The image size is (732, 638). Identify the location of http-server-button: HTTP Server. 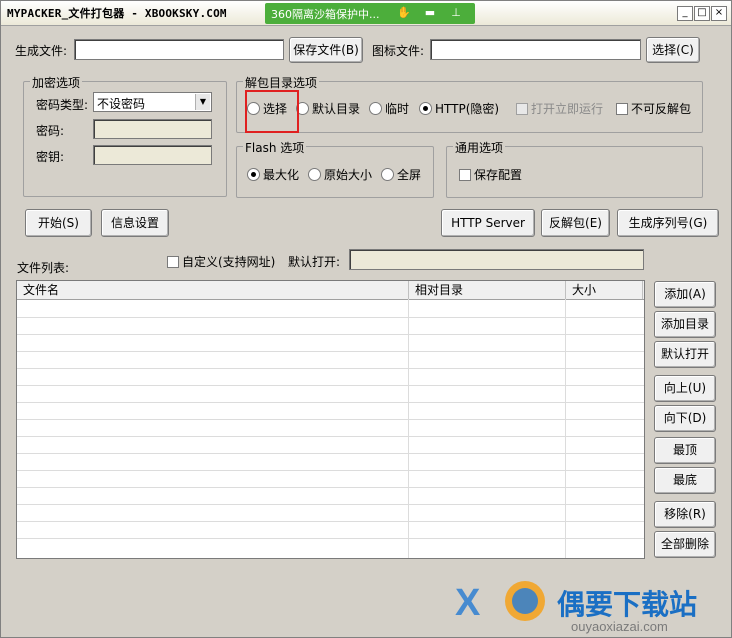
(488, 223).